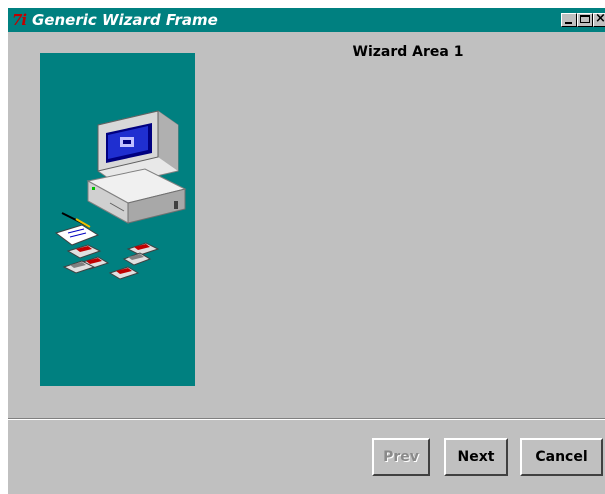 The width and height of the screenshot is (605, 494). What do you see at coordinates (306, 419) in the screenshot?
I see `button-separator` at bounding box center [306, 419].